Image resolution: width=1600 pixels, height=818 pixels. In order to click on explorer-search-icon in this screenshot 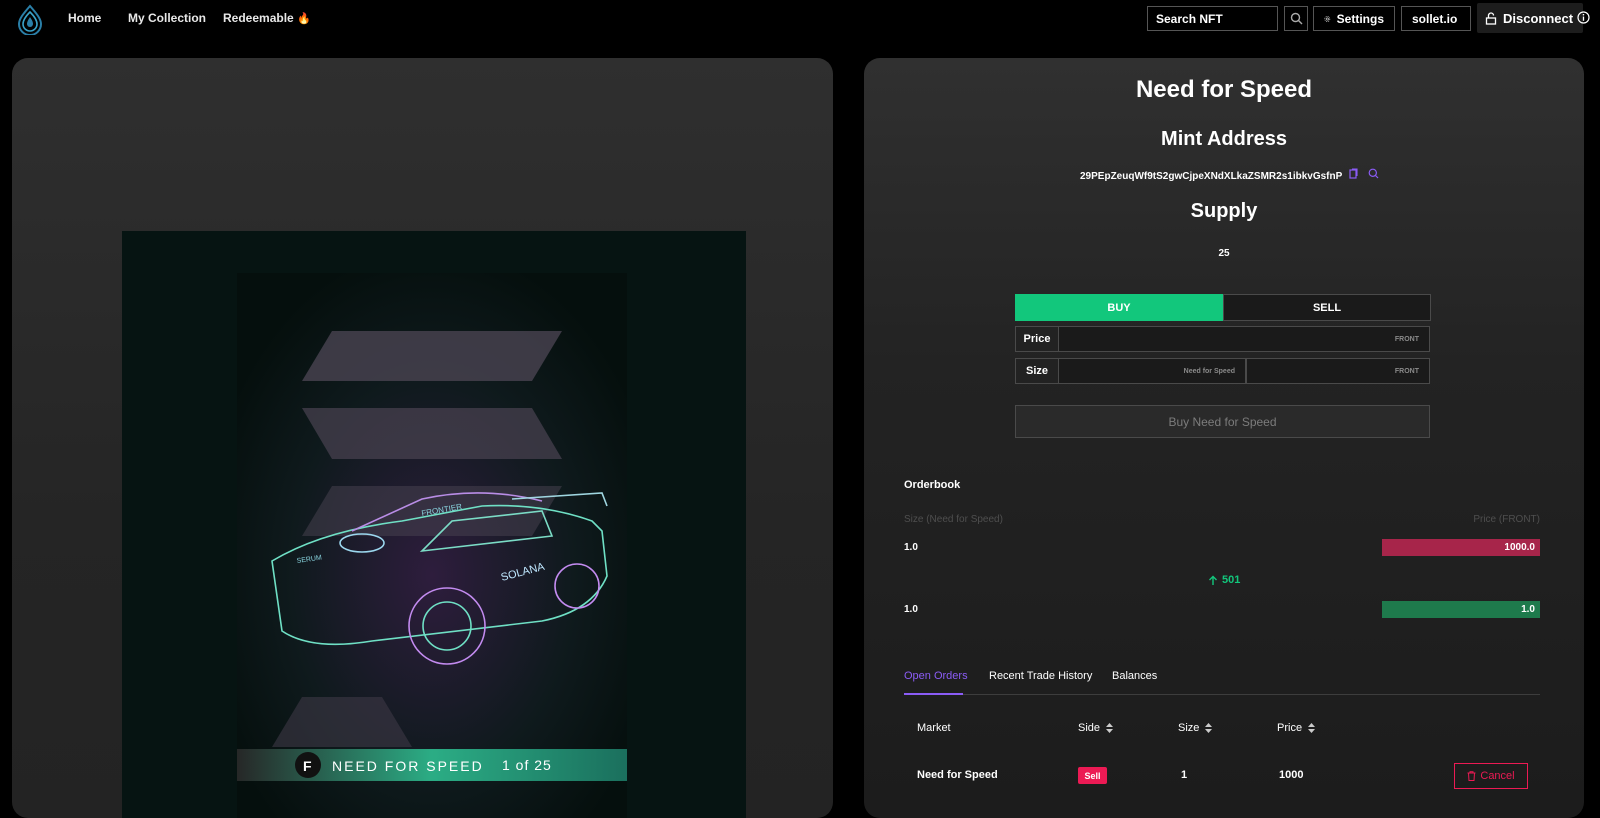, I will do `click(1373, 173)`.